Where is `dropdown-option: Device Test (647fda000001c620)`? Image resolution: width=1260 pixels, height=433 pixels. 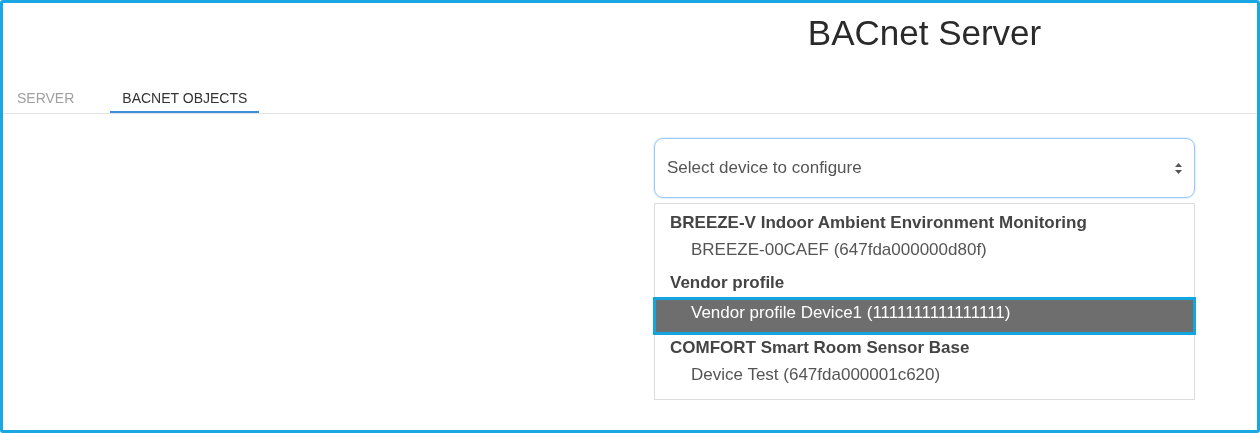 dropdown-option: Device Test (647fda000001c620) is located at coordinates (924, 378).